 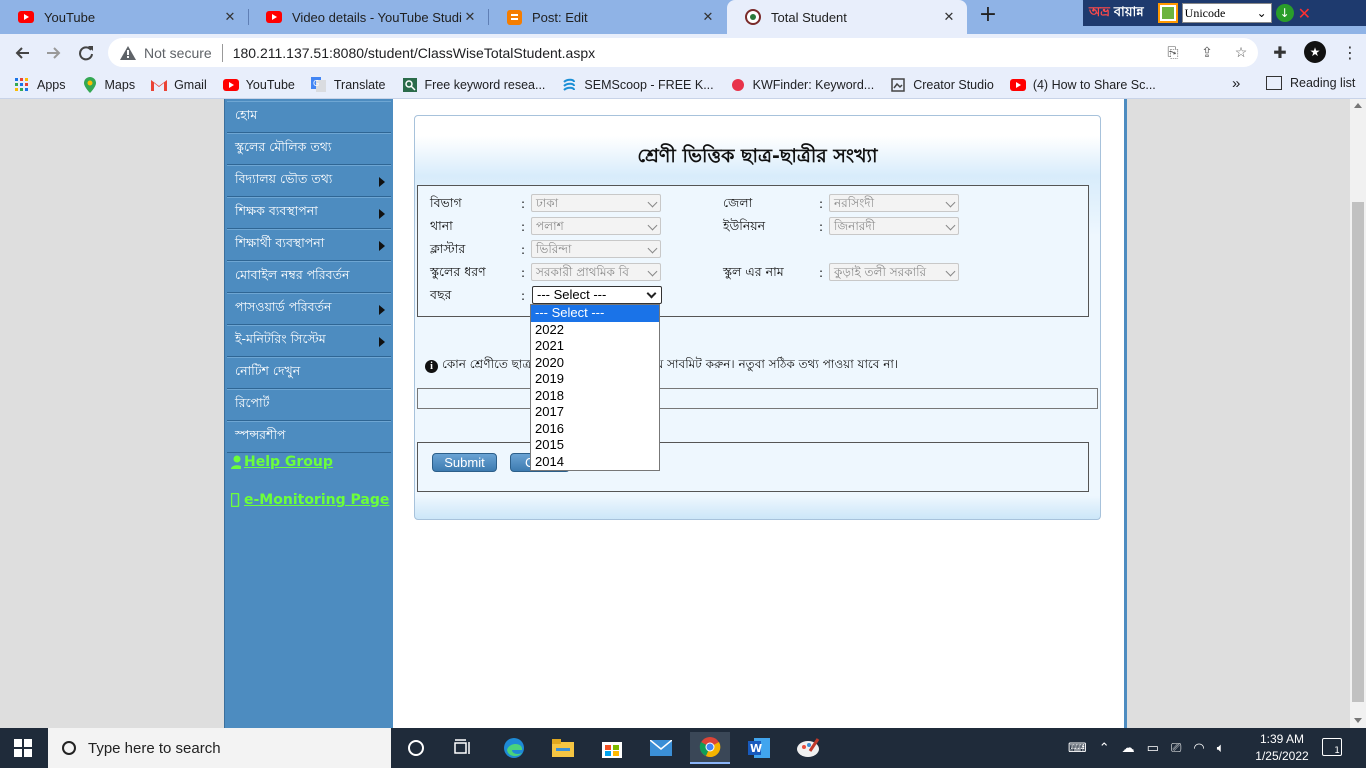 What do you see at coordinates (1173, 52) in the screenshot?
I see `translate-icon: ⎘` at bounding box center [1173, 52].